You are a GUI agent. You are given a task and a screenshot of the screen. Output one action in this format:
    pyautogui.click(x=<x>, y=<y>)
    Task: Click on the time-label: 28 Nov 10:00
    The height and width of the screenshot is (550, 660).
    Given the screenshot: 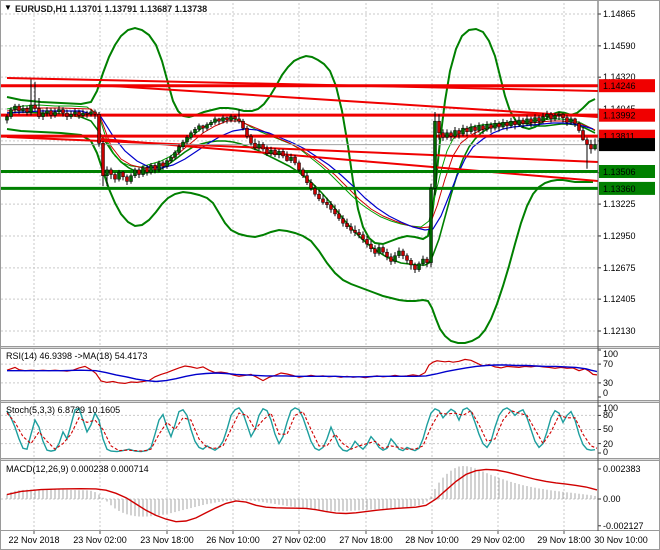 What is the action you would take?
    pyautogui.click(x=432, y=540)
    